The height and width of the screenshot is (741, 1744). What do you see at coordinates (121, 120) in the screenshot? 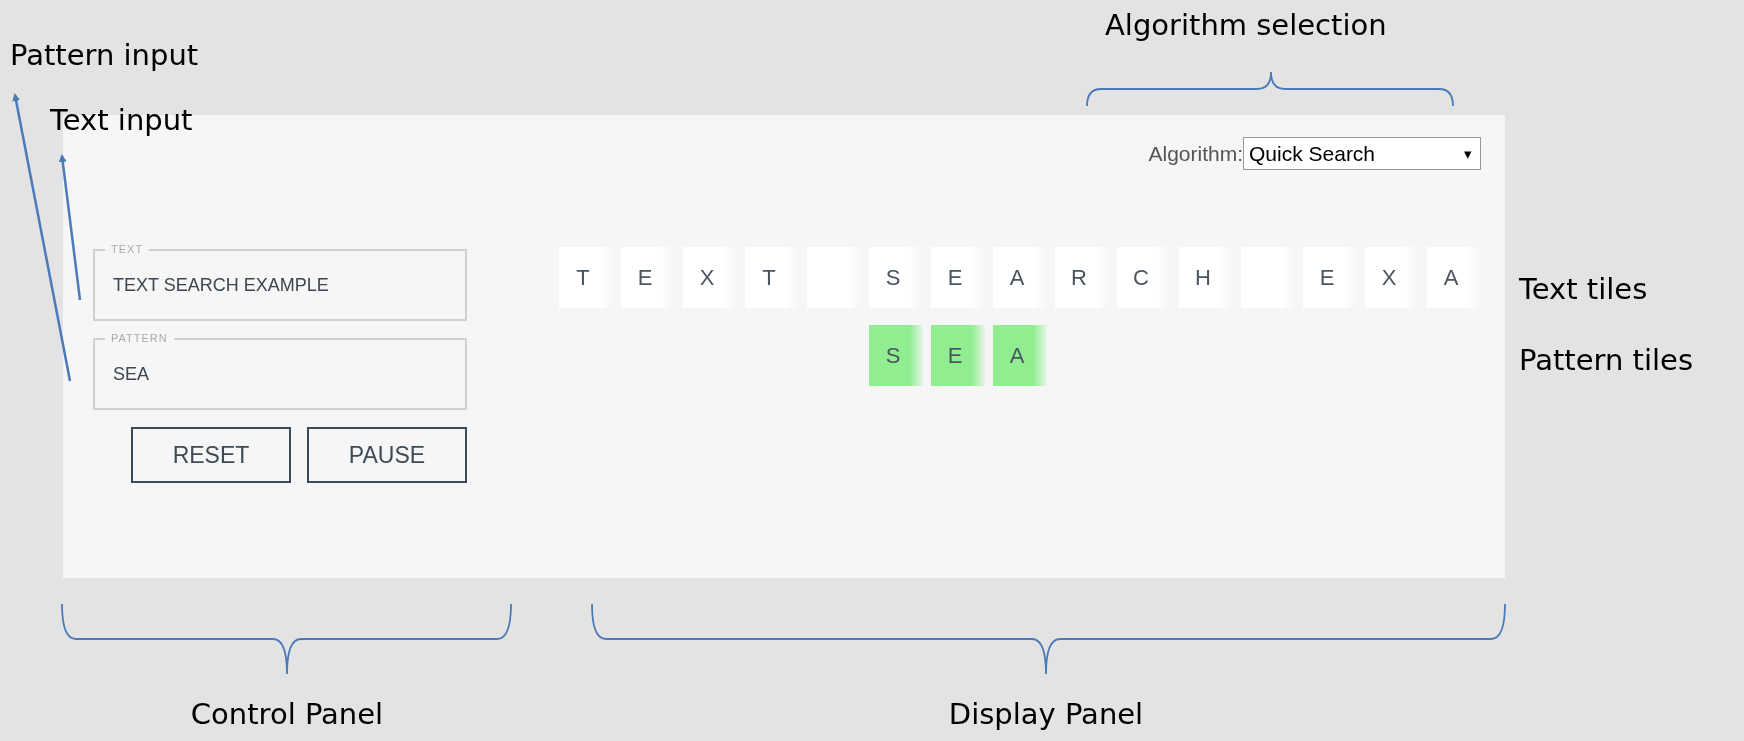
I see `annotation-label: Text input` at bounding box center [121, 120].